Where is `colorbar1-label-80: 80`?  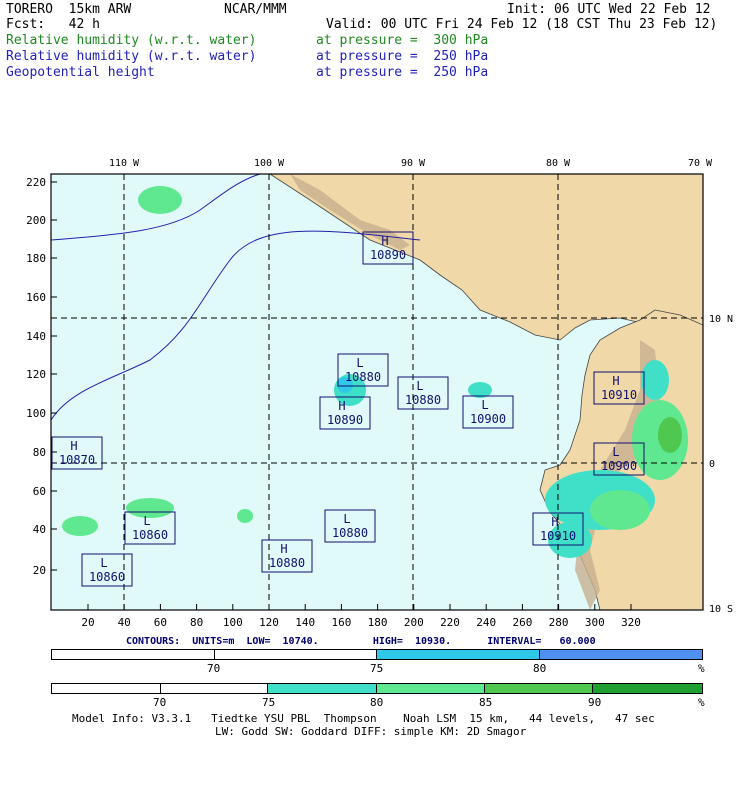 colorbar1-label-80: 80 is located at coordinates (540, 668).